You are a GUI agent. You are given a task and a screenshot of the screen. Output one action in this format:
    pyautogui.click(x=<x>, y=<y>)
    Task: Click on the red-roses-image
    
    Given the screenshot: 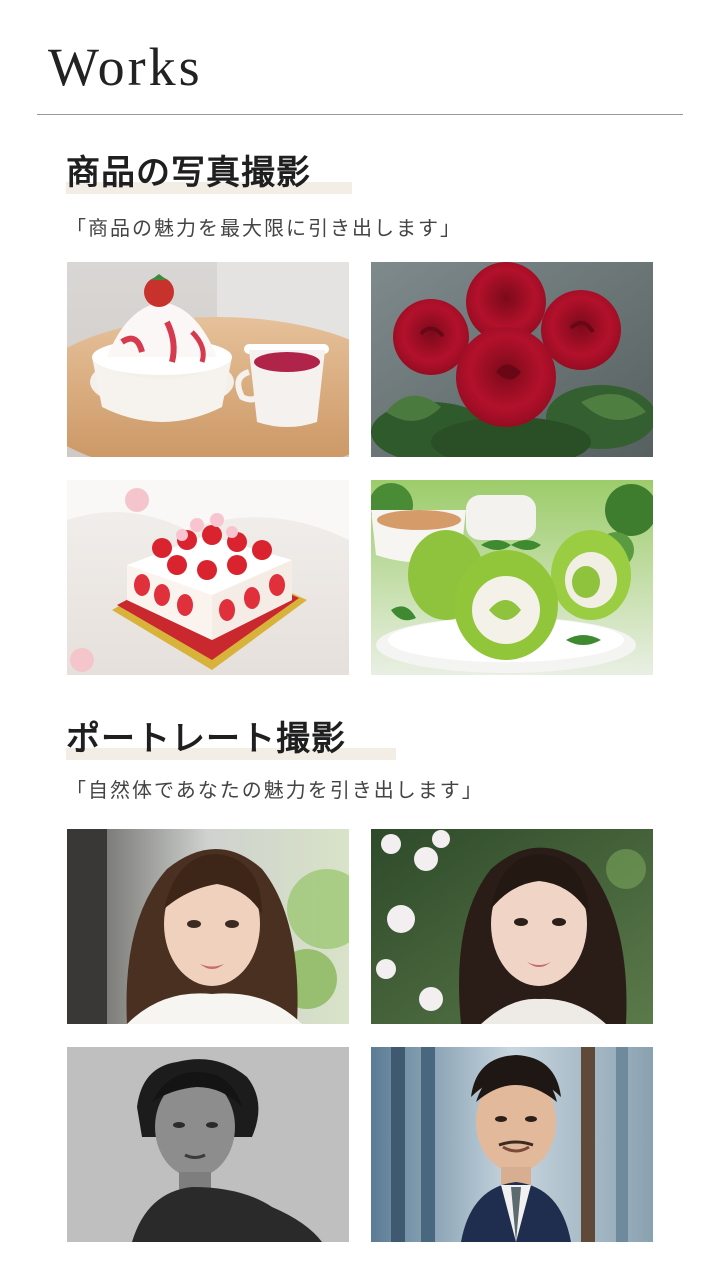 What is the action you would take?
    pyautogui.click(x=512, y=359)
    